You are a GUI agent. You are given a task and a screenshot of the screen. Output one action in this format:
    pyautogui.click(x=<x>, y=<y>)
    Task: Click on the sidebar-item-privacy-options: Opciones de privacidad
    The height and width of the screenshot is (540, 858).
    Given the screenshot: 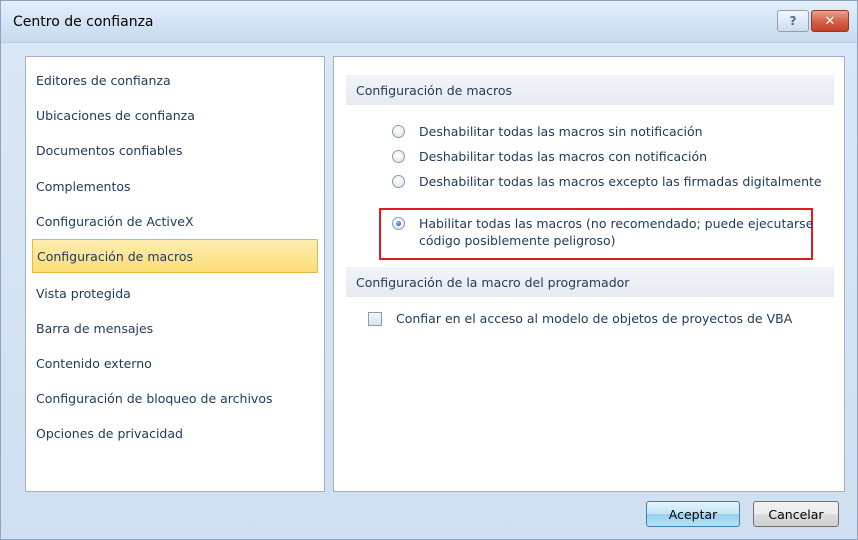 What is the action you would take?
    pyautogui.click(x=175, y=433)
    